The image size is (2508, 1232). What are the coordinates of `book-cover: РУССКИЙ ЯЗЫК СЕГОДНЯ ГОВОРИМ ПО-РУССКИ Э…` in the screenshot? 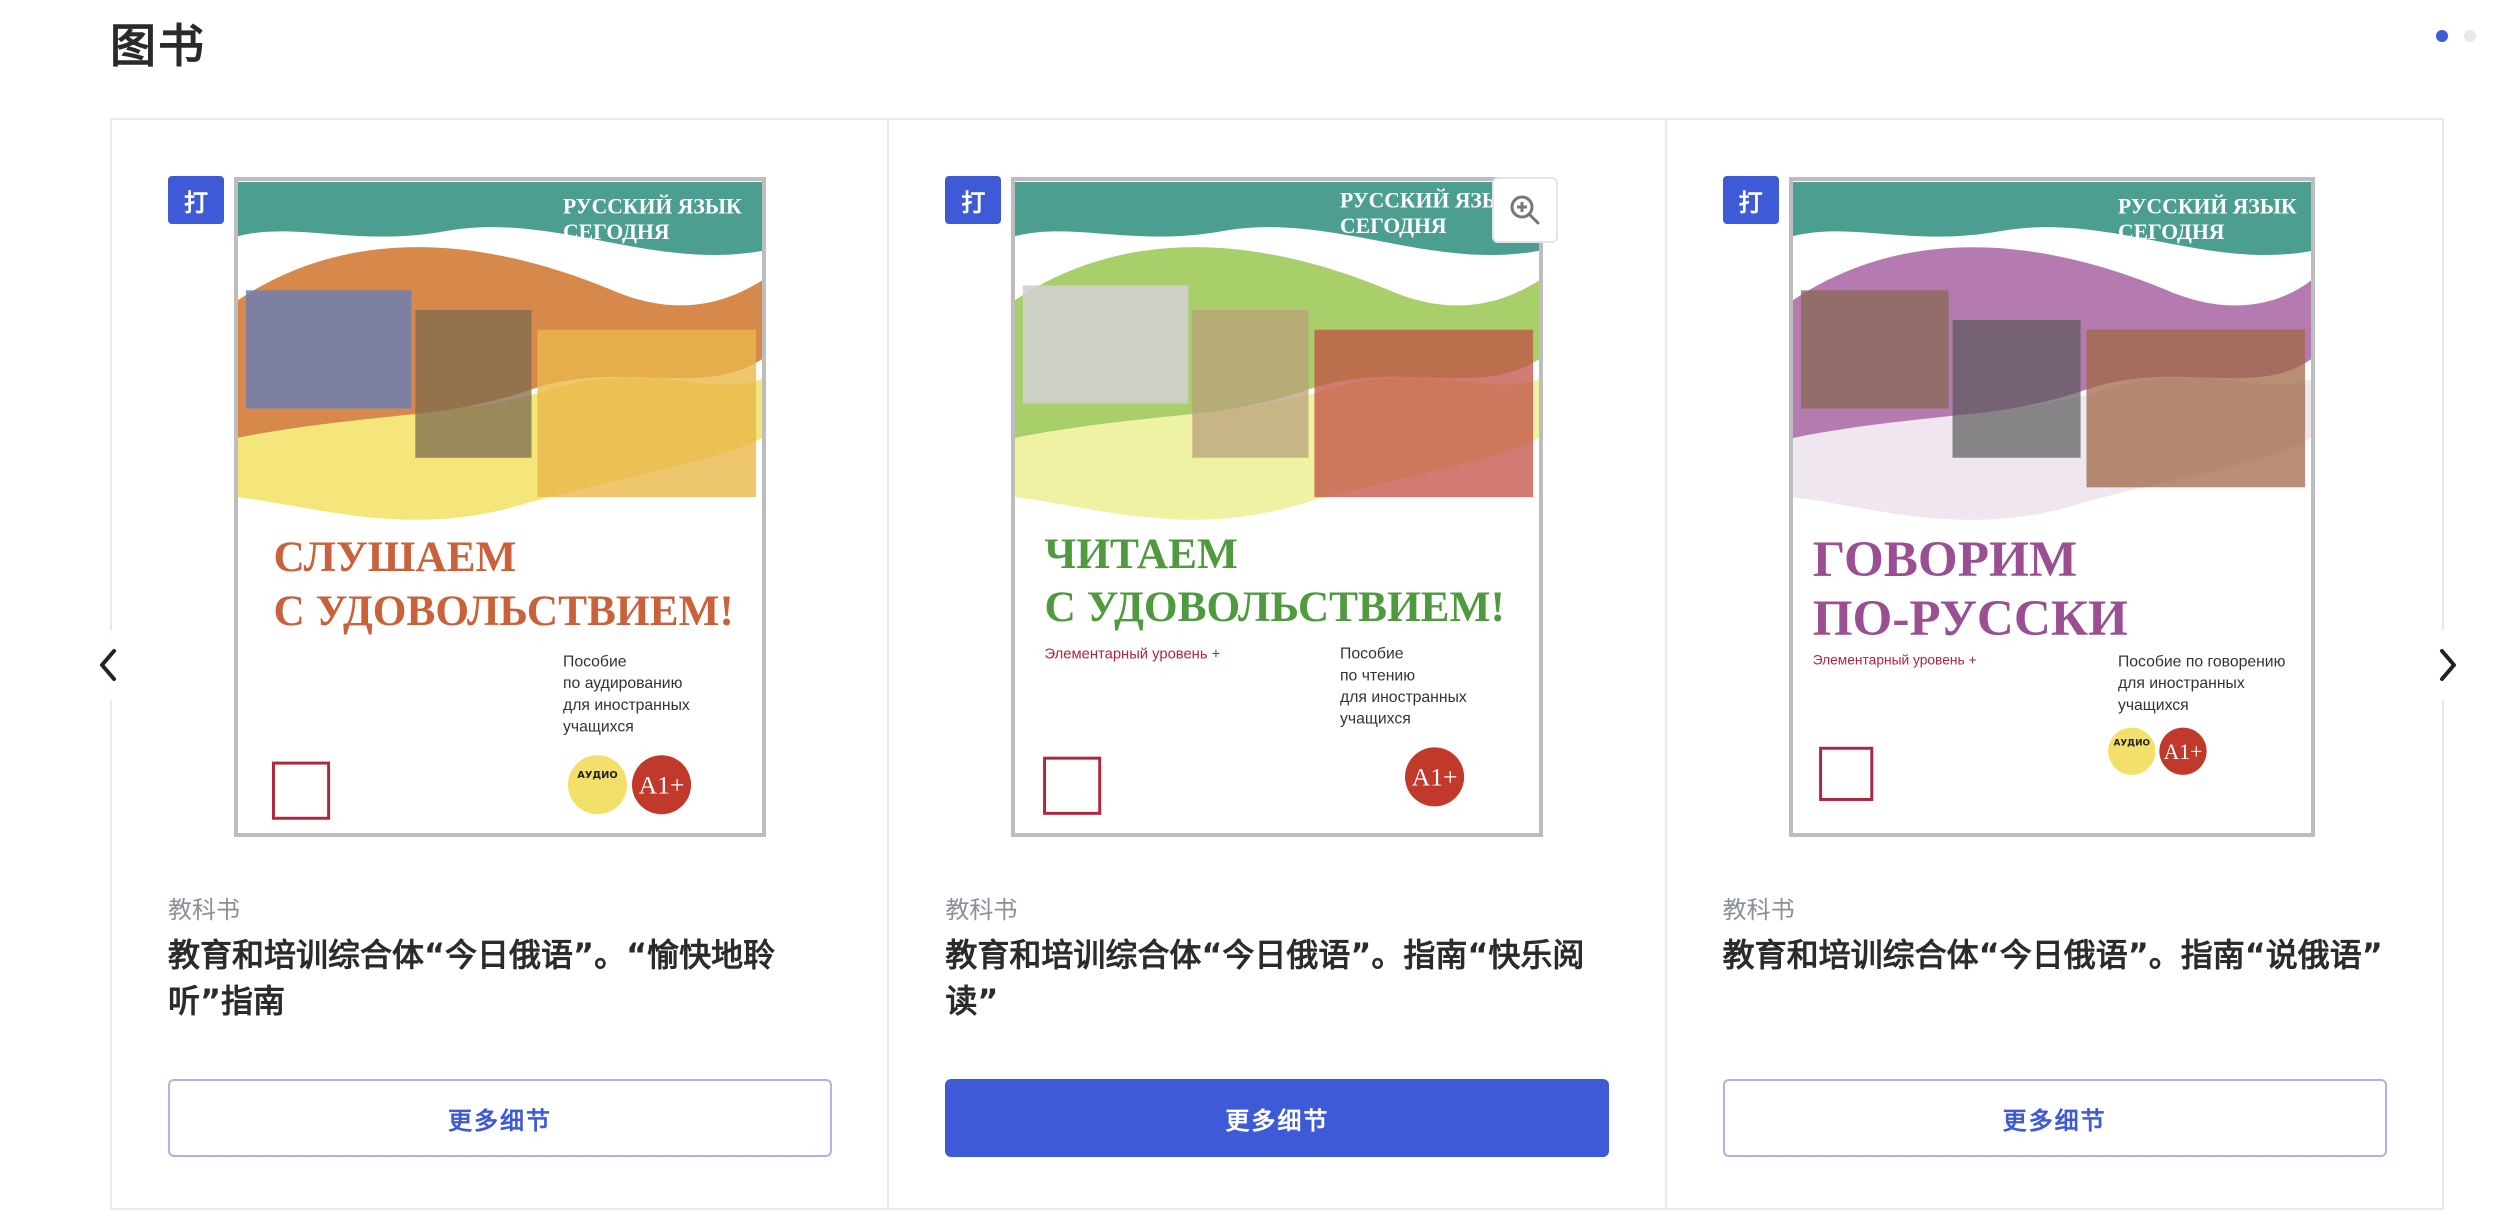 It's located at (2051, 507).